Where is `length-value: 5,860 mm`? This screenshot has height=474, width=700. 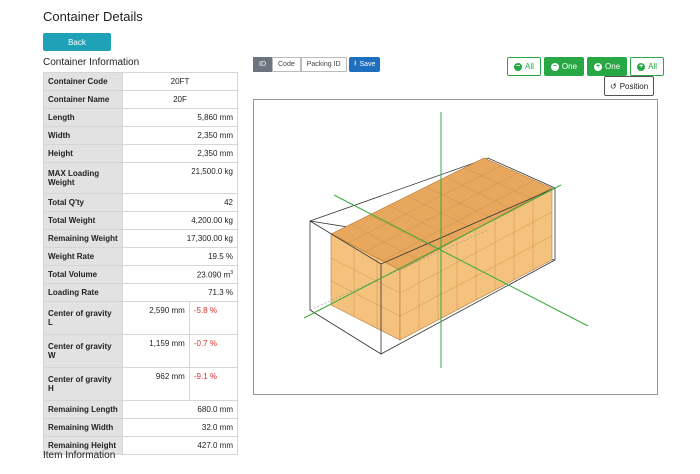
length-value: 5,860 mm is located at coordinates (180, 117).